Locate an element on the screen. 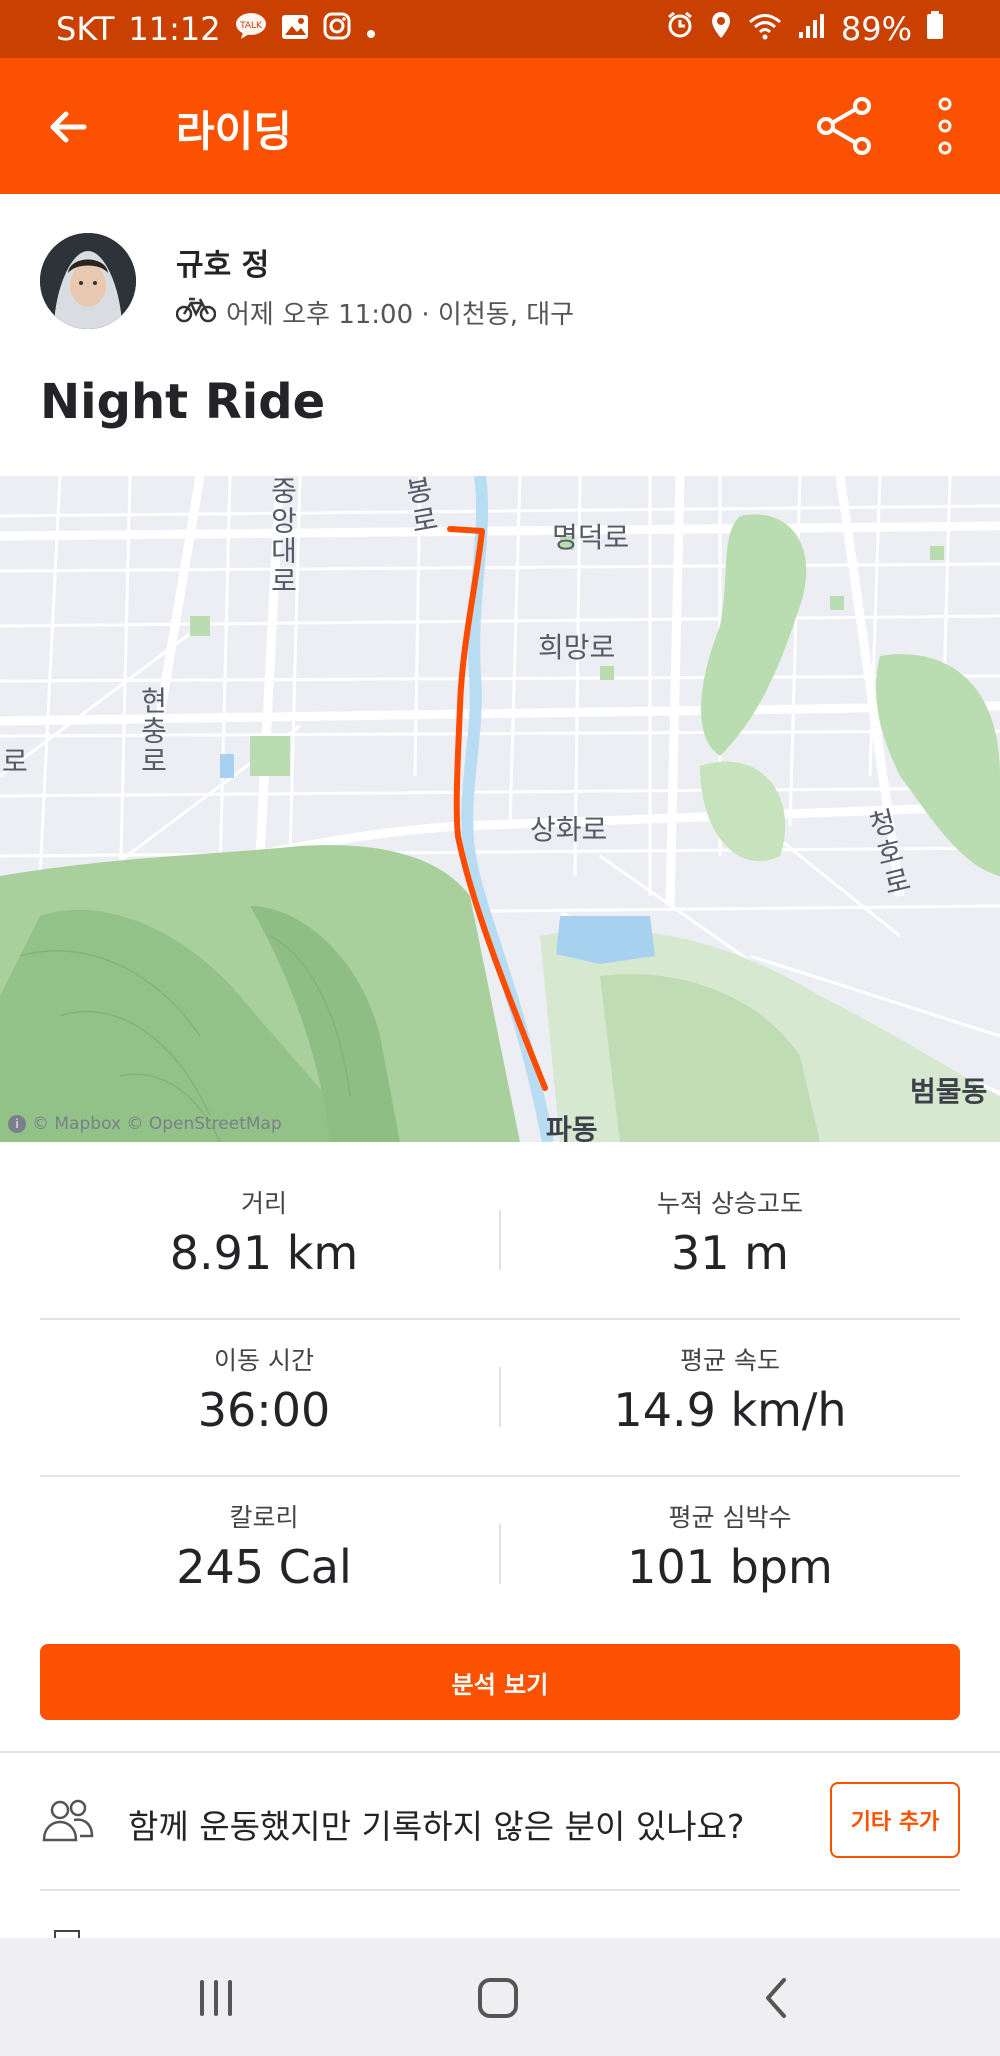  back-icon is located at coordinates (778, 1998).